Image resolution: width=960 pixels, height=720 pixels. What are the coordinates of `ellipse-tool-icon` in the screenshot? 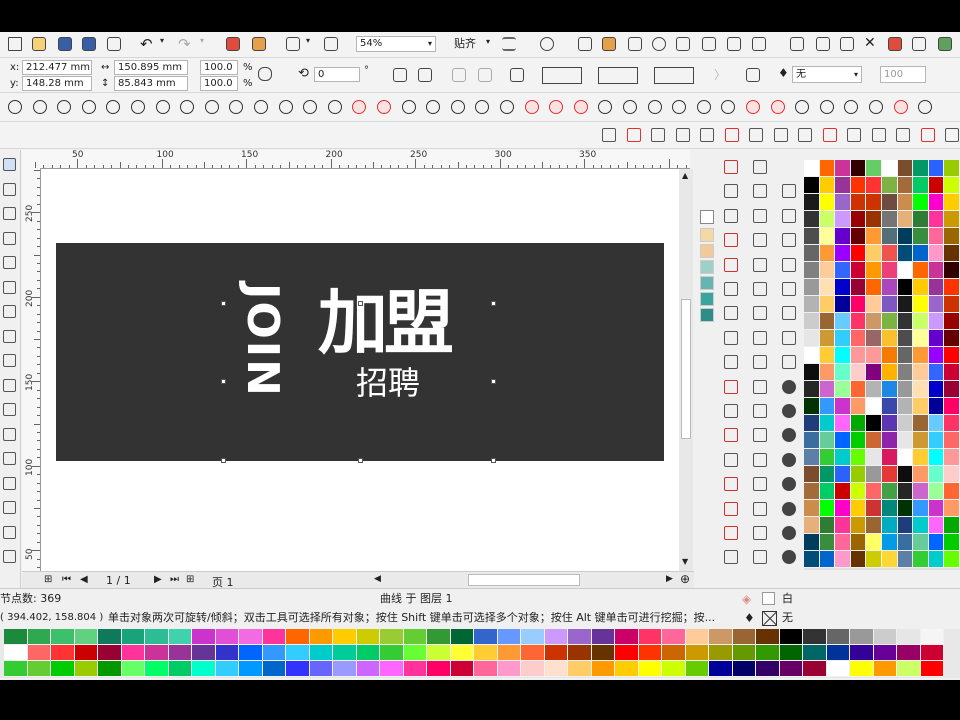 It's located at (9, 336).